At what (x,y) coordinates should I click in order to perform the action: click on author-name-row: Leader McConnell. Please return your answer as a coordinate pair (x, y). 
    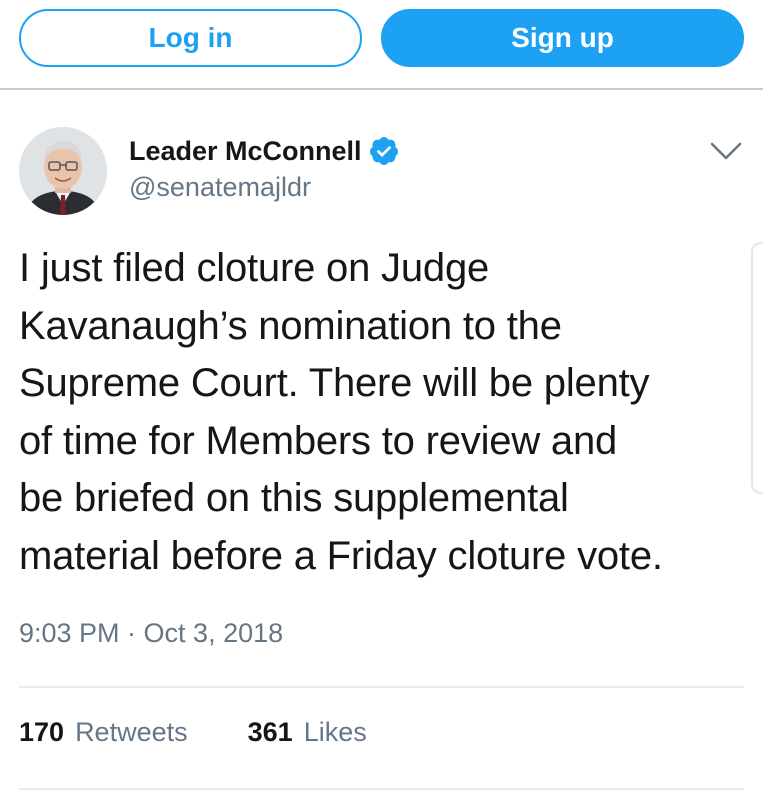
    Looking at the image, I should click on (264, 151).